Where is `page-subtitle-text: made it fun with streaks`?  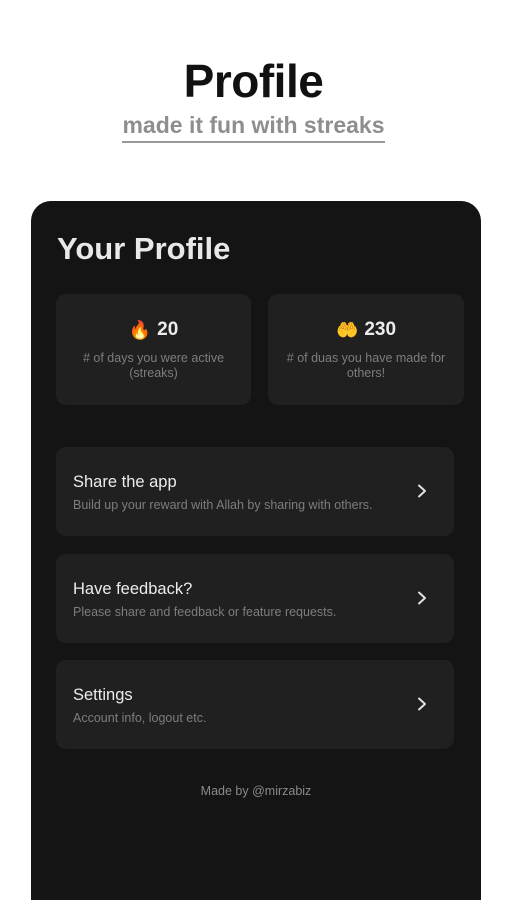 page-subtitle-text: made it fun with streaks is located at coordinates (253, 127).